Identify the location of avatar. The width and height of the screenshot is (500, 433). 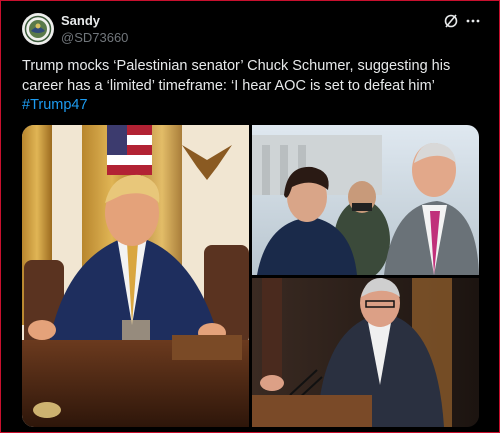
(38, 29).